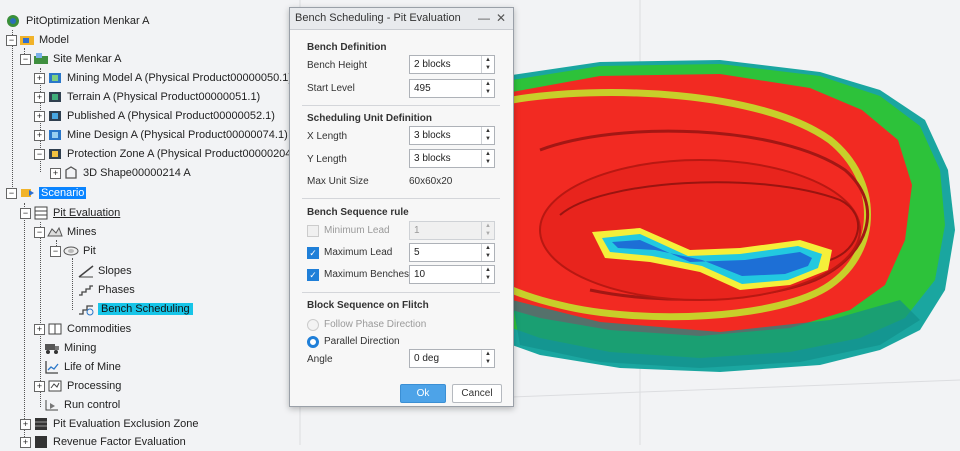 The image size is (960, 451). I want to click on tree-node-revenue-label: Revenue Factor Evaluation, so click(119, 442).